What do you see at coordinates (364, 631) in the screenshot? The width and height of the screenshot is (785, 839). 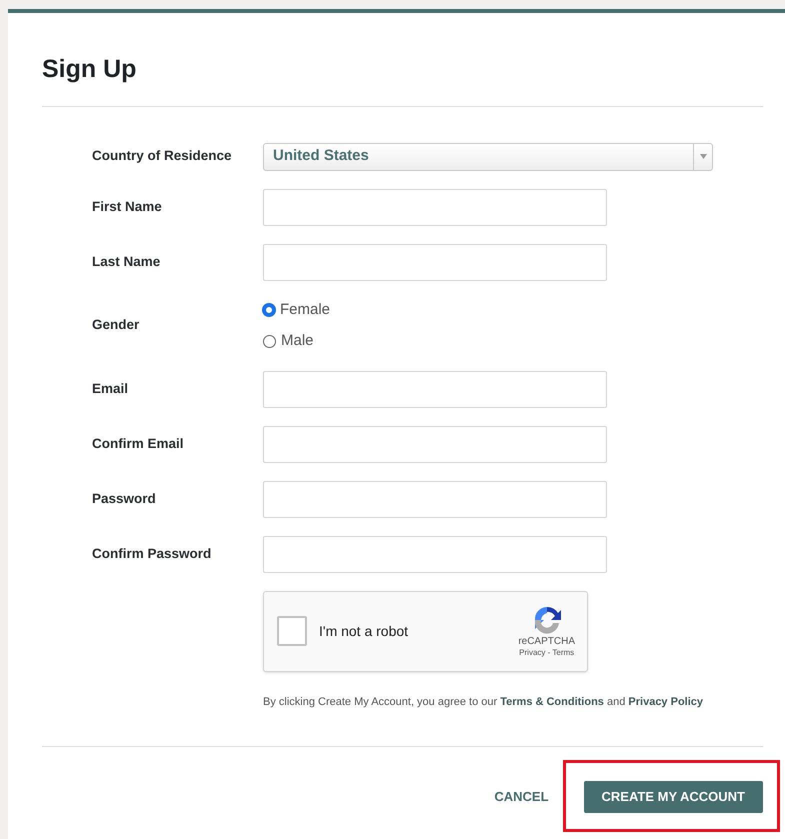 I see `captcha-label: I'm not a robot` at bounding box center [364, 631].